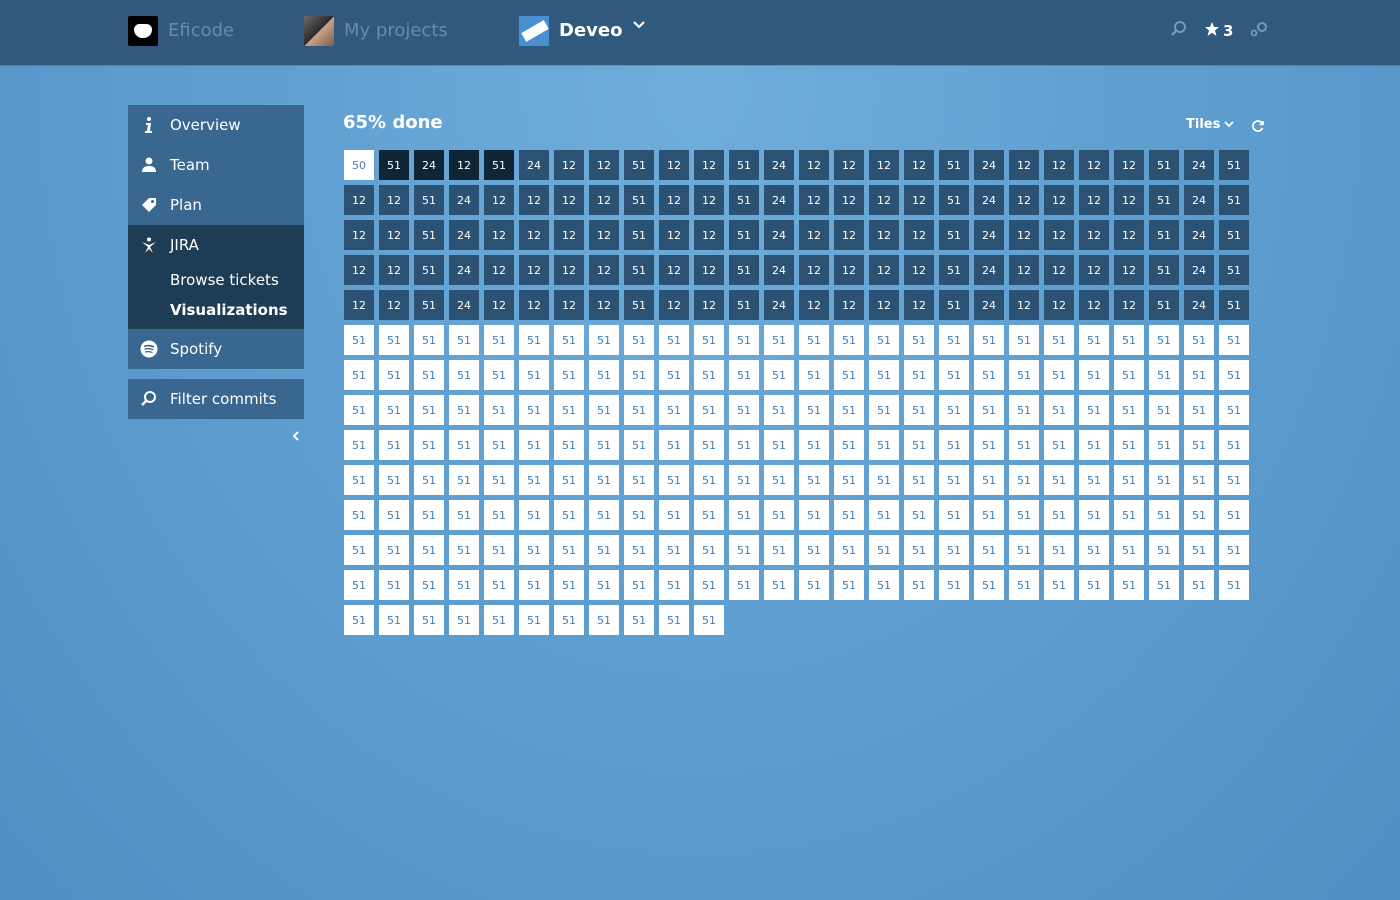 The width and height of the screenshot is (1400, 900). Describe the element at coordinates (216, 205) in the screenshot. I see `sidebar-item-plan: Plan` at that location.